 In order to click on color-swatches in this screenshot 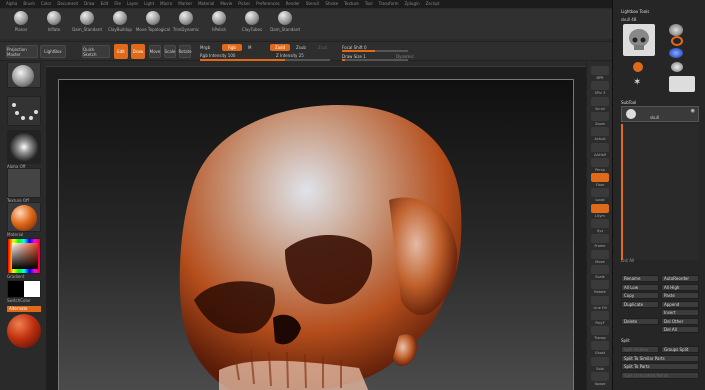, I will do `click(24, 289)`.